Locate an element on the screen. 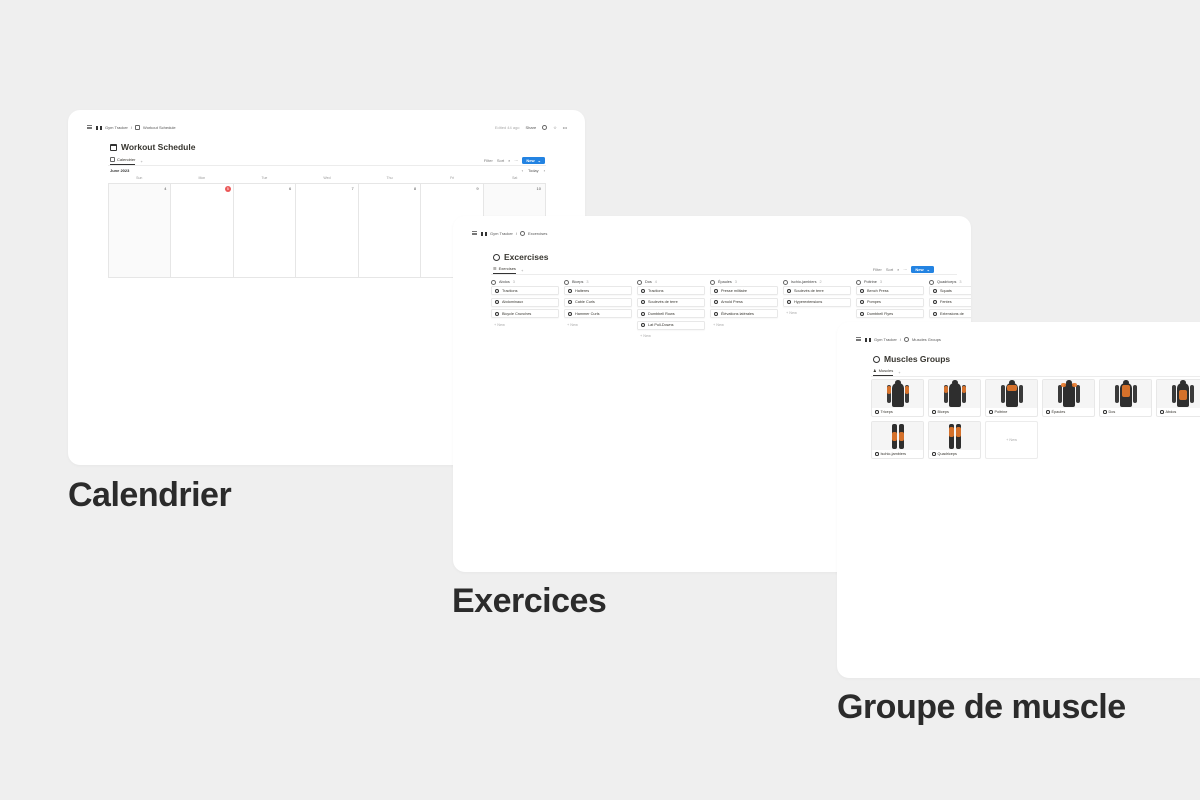  calendar-day-cell: 4 is located at coordinates (140, 231).